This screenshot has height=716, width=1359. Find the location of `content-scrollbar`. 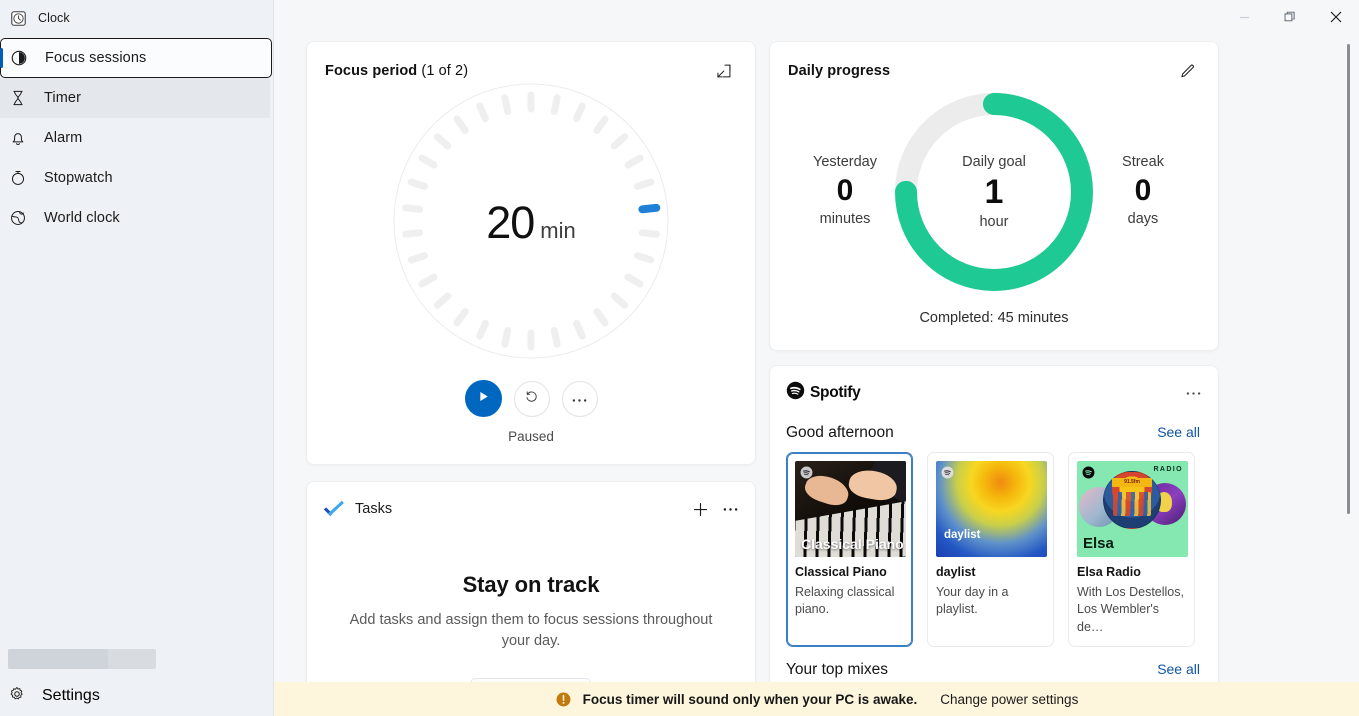

content-scrollbar is located at coordinates (1348, 359).